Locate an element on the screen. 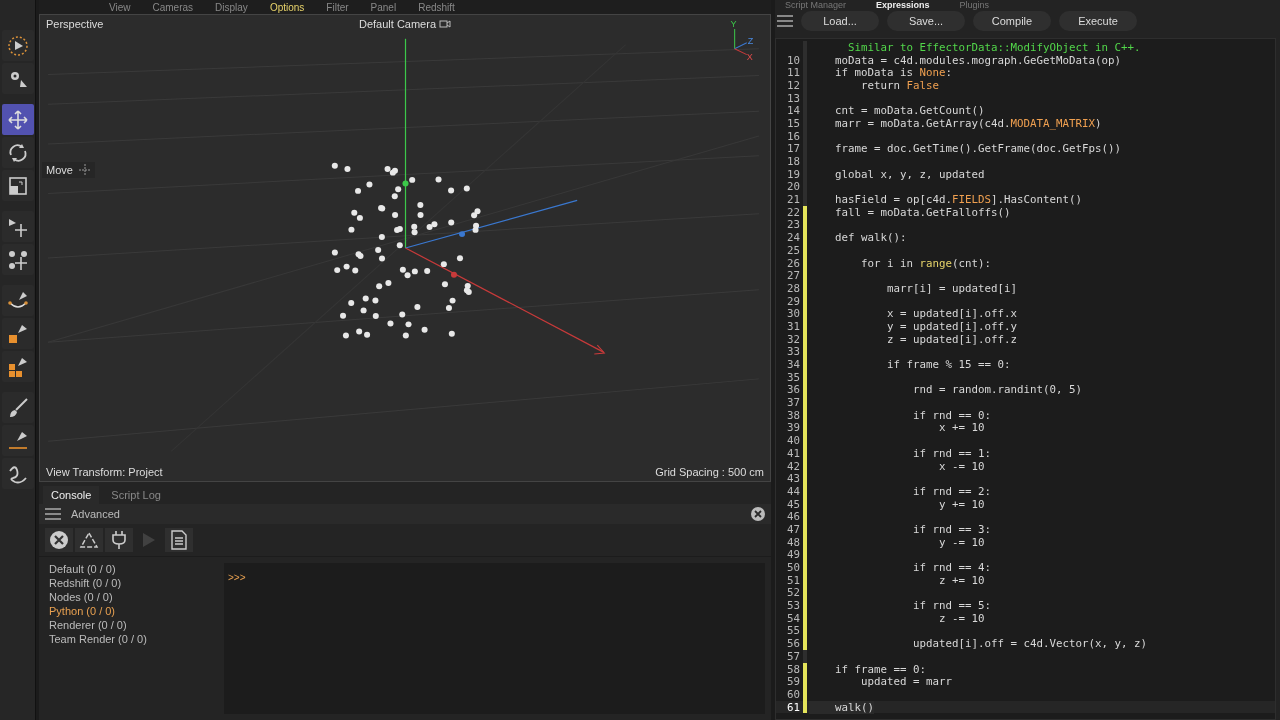 This screenshot has width=1280, height=720. tool-name: Move is located at coordinates (59, 170).